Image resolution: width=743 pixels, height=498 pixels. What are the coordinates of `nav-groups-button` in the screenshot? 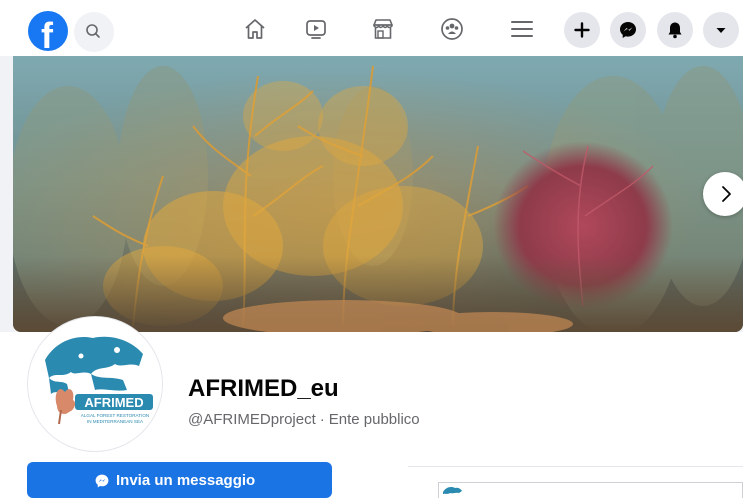 It's located at (452, 30).